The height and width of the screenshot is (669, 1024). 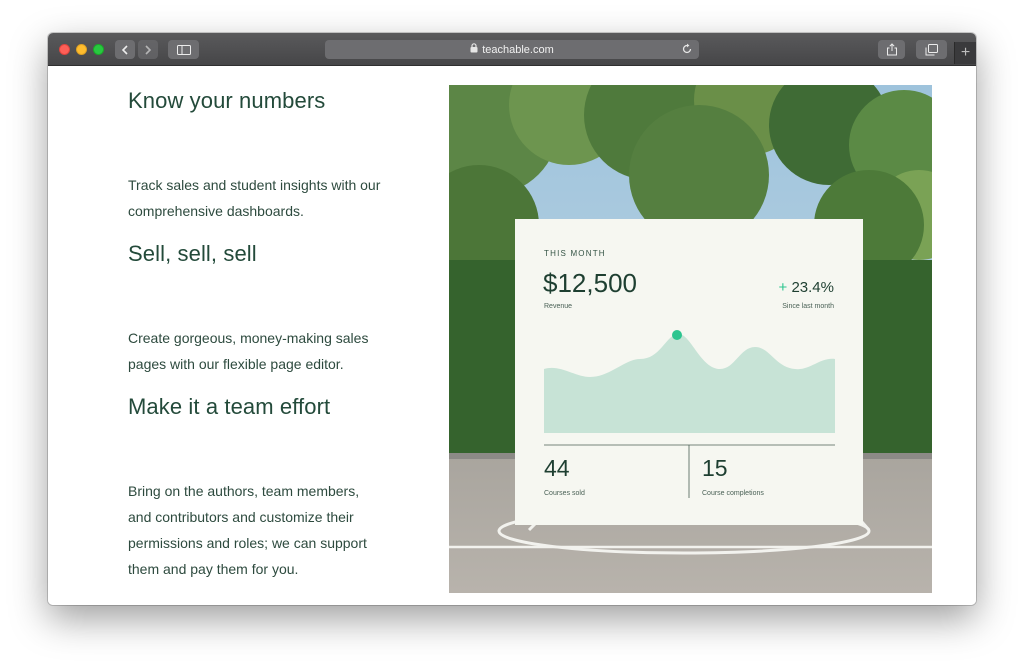 I want to click on forward-button, so click(x=148, y=49).